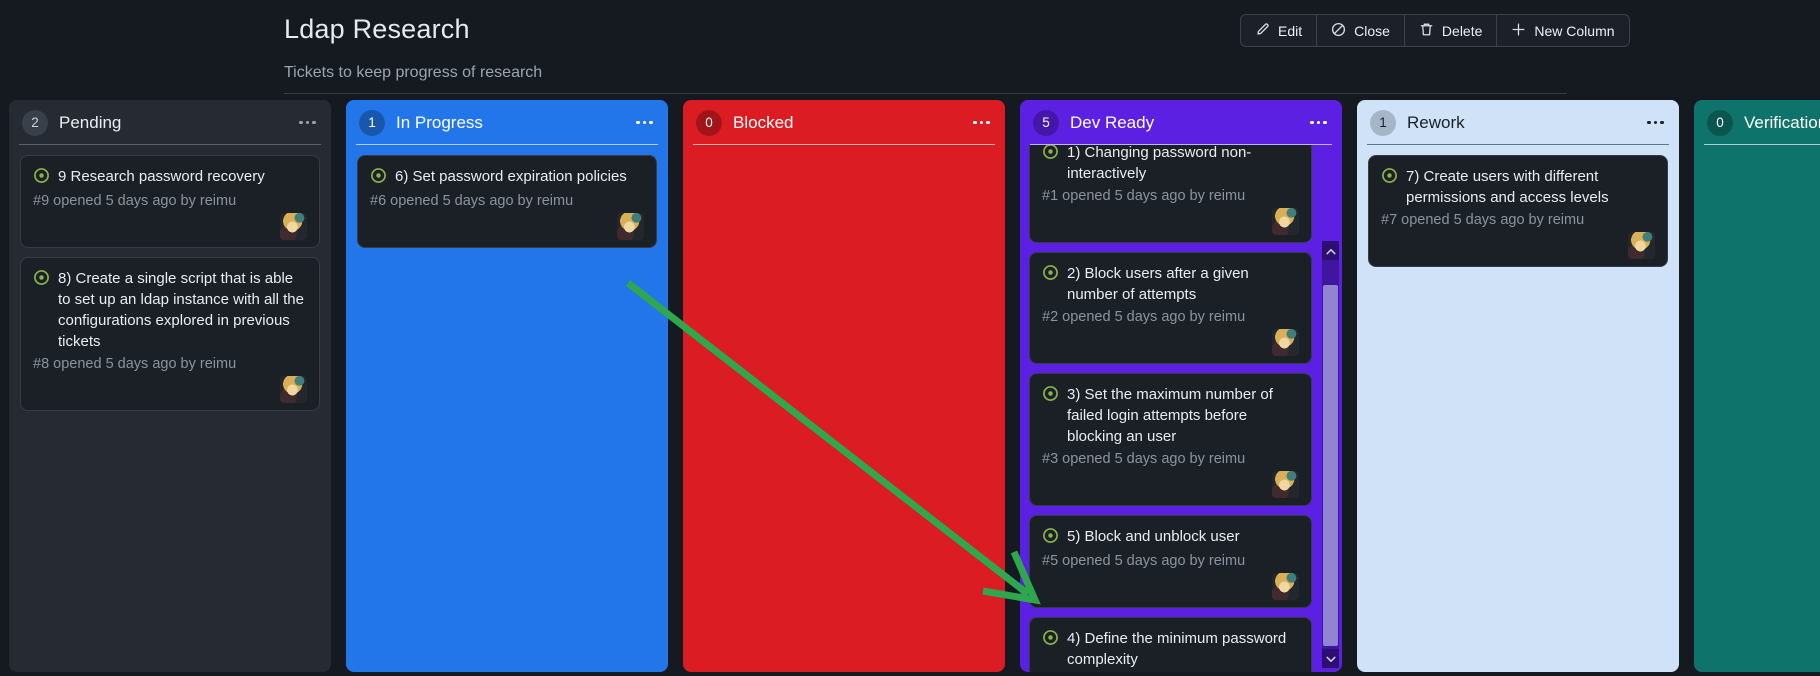 Image resolution: width=1820 pixels, height=676 pixels. I want to click on close-button-label: Close, so click(1372, 30).